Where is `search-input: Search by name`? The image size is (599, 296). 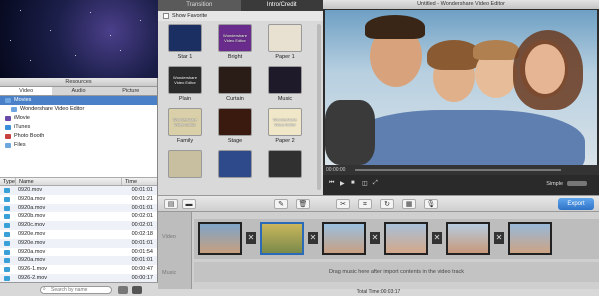
search-input: Search by name is located at coordinates (76, 290).